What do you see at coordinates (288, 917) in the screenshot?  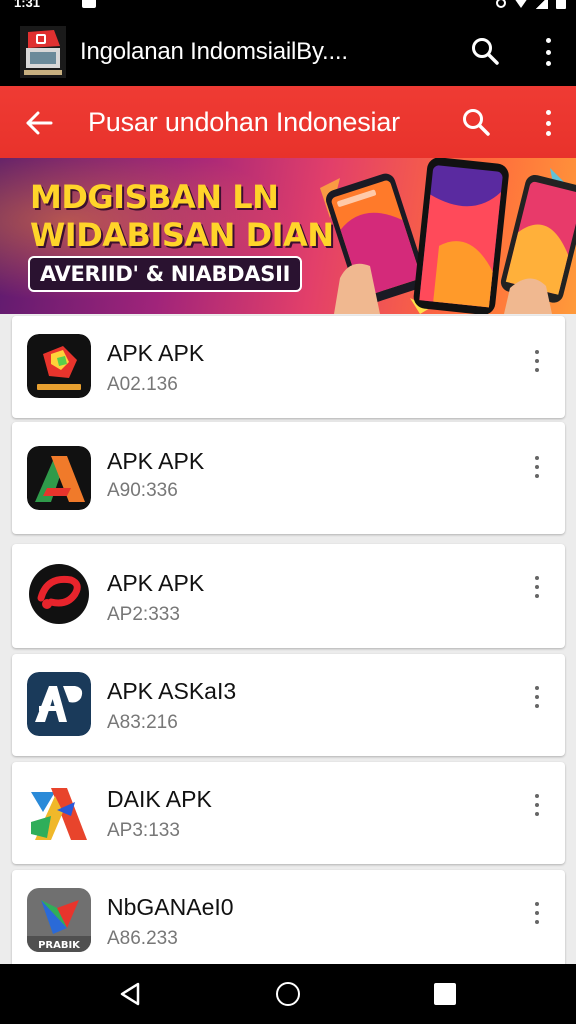 I see `list-item: PRABIK NbGANAeI0 A86.233` at bounding box center [288, 917].